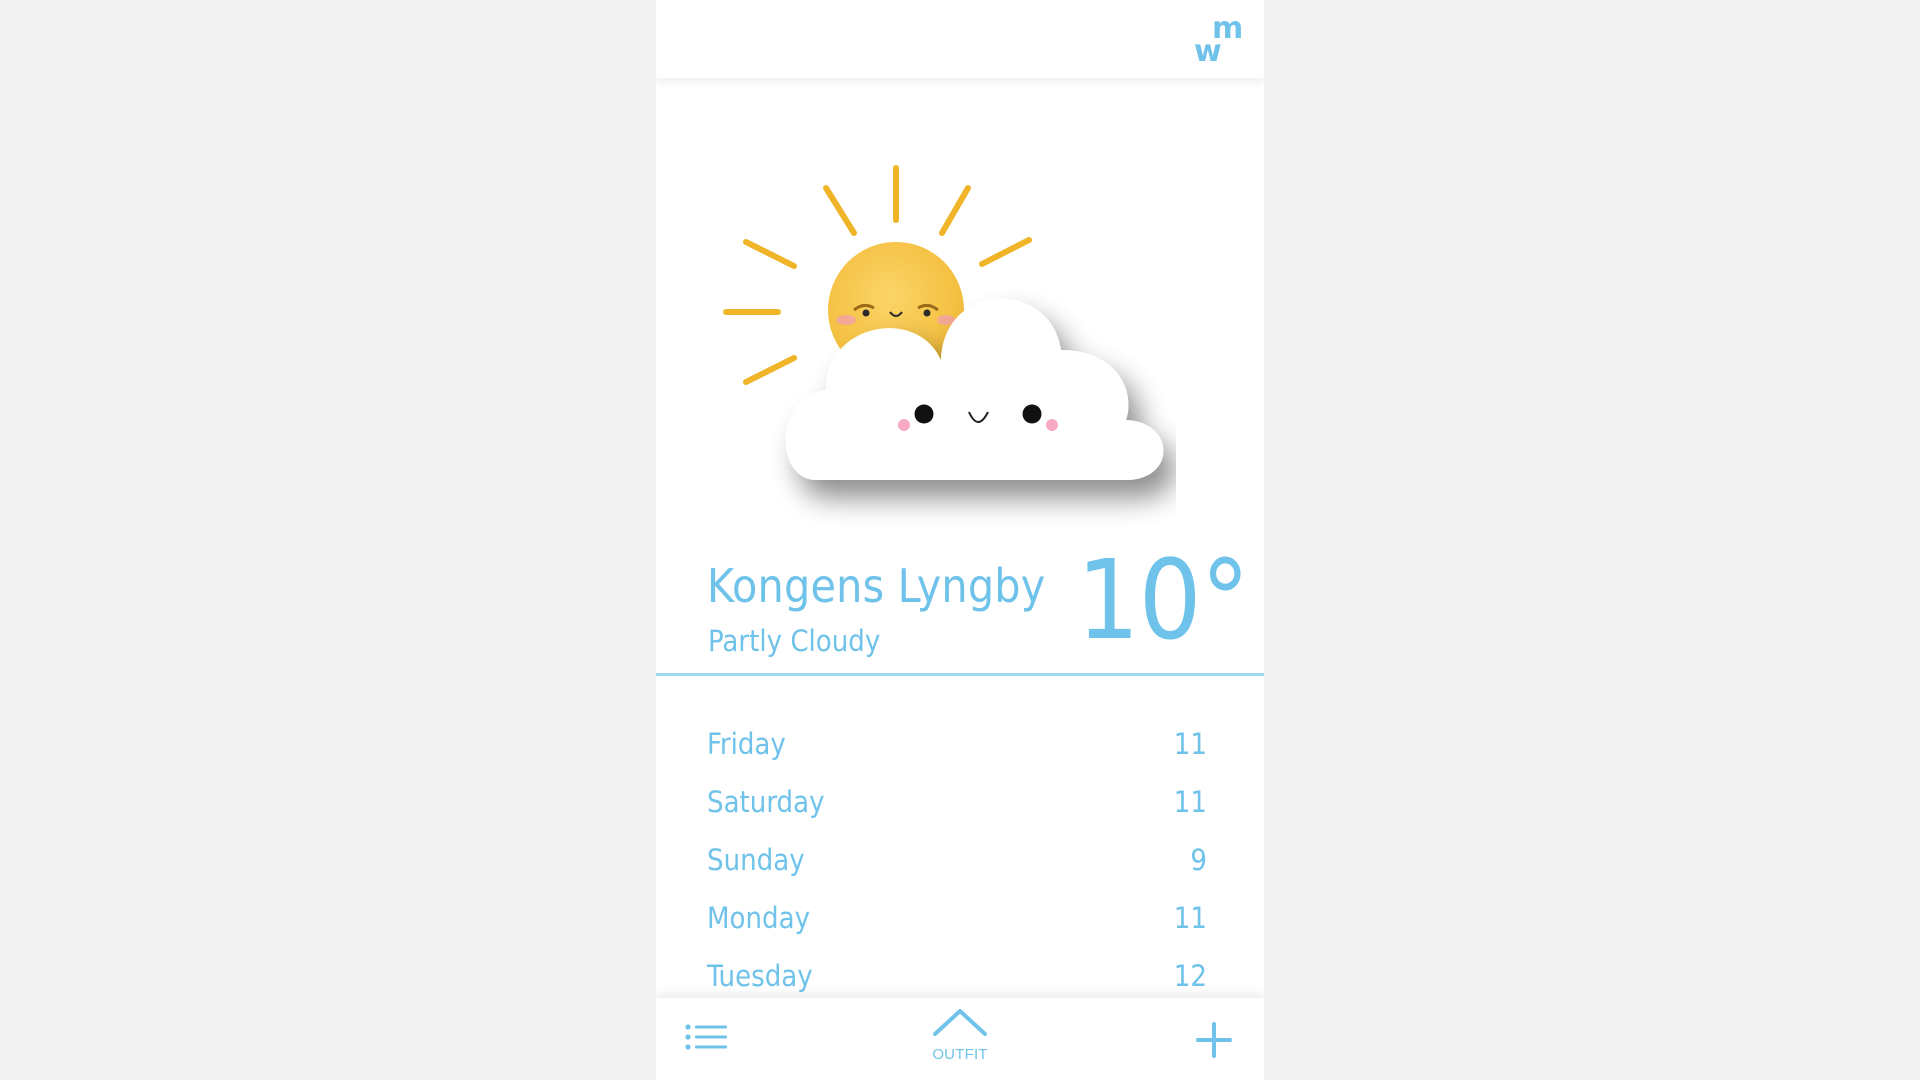 This screenshot has height=1080, width=1920. What do you see at coordinates (943, 322) in the screenshot?
I see `sun-behind-cloud-icon` at bounding box center [943, 322].